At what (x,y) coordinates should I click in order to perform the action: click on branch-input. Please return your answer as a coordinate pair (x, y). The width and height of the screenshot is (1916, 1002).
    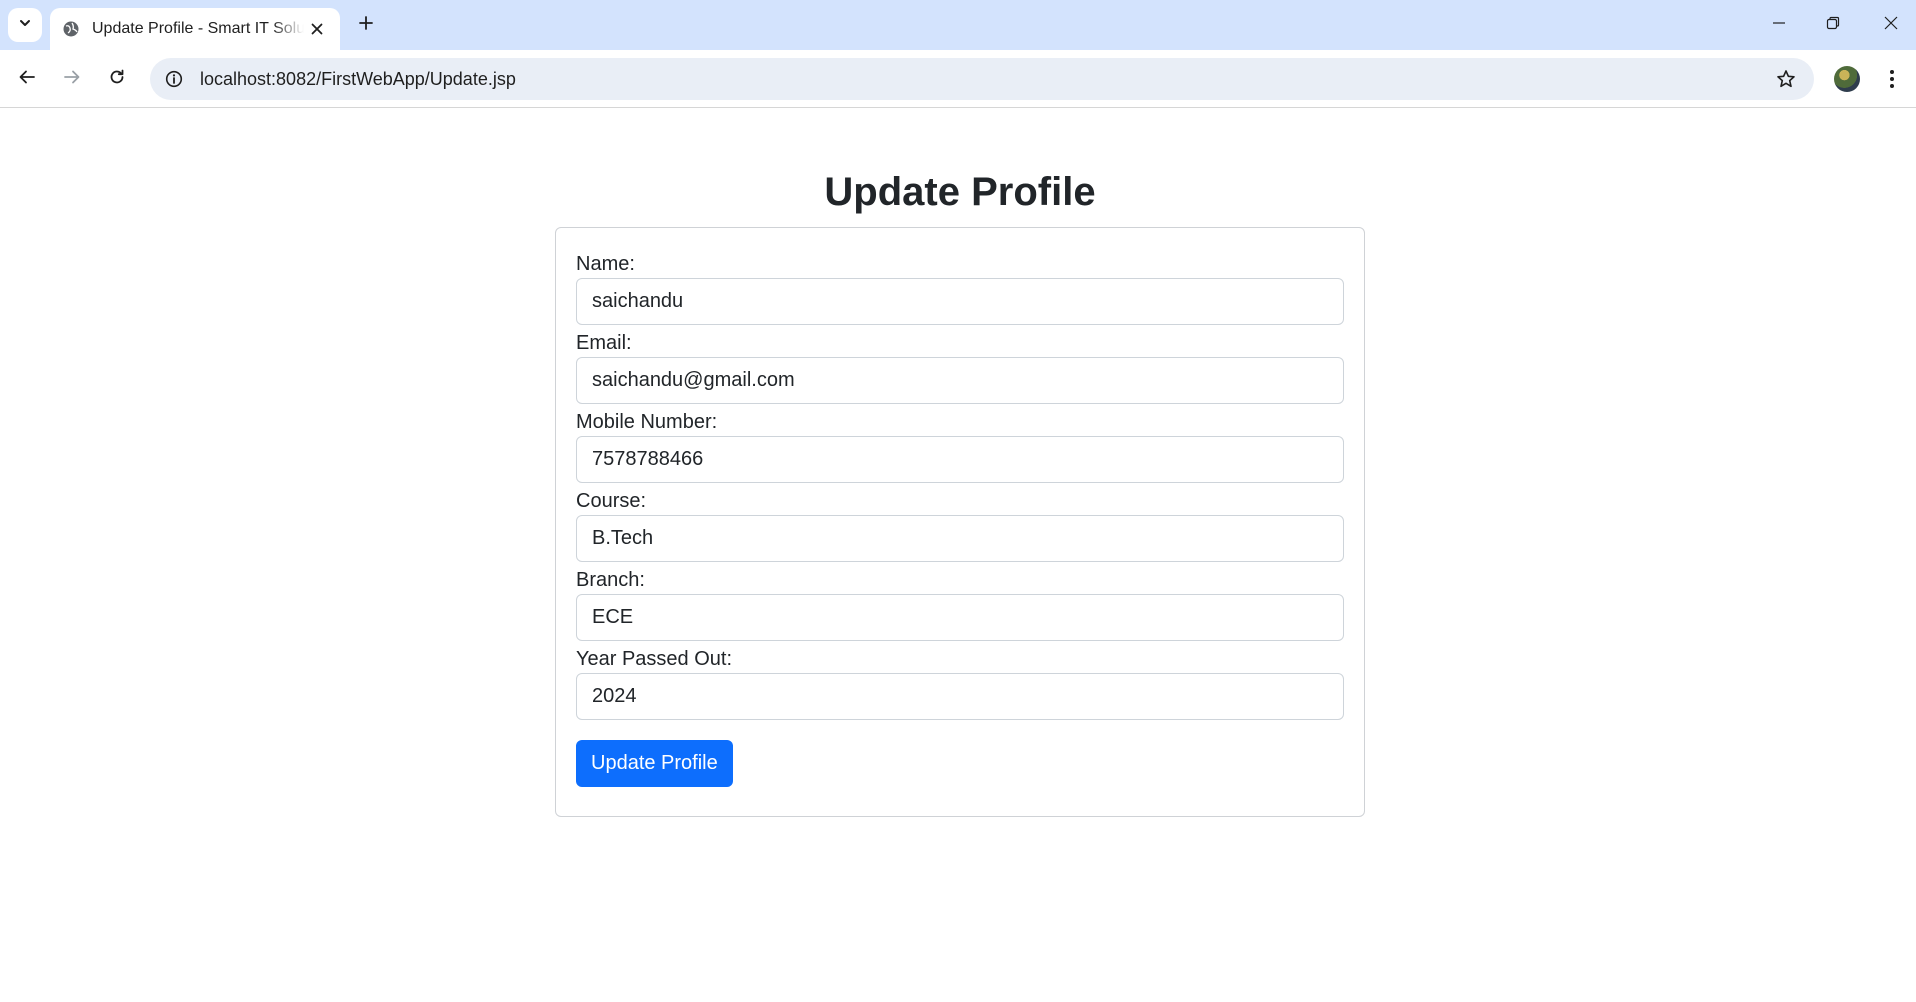
    Looking at the image, I should click on (960, 617).